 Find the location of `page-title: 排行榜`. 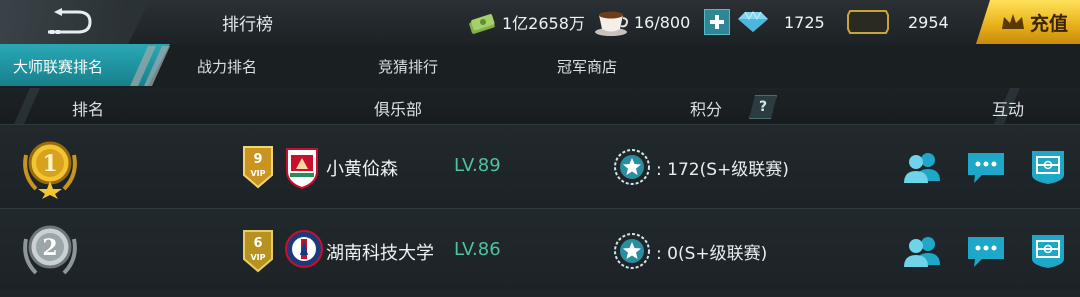

page-title: 排行榜 is located at coordinates (247, 25).